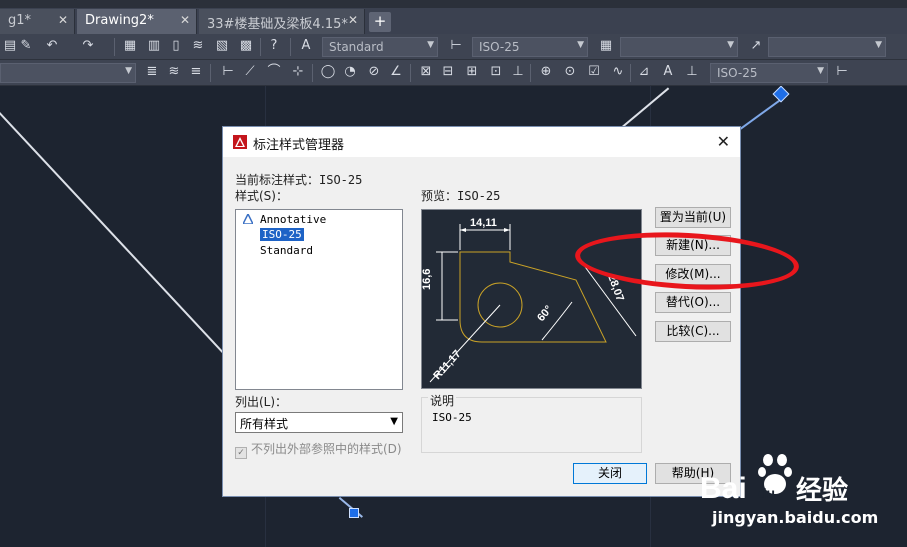  What do you see at coordinates (282, 234) in the screenshot?
I see `list-item-selected: ISO-25` at bounding box center [282, 234].